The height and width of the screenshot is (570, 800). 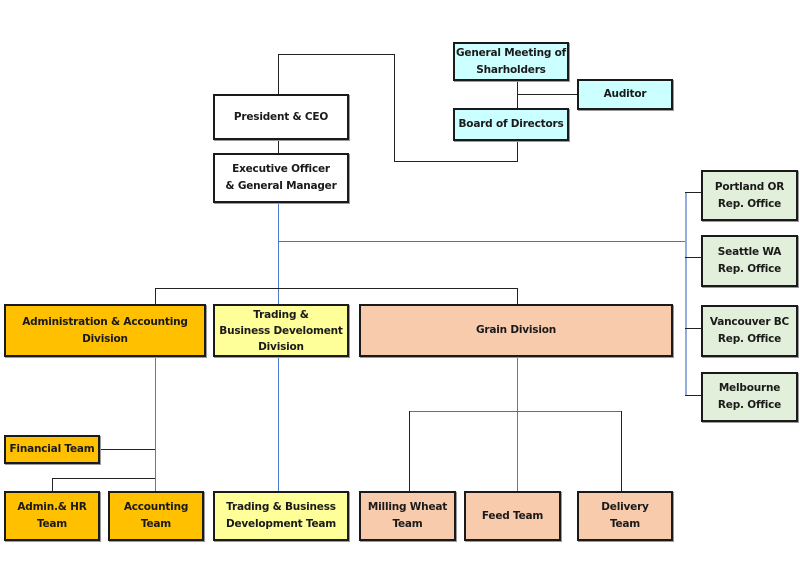 I want to click on node-accounting-team: Accounting Team, so click(x=156, y=516).